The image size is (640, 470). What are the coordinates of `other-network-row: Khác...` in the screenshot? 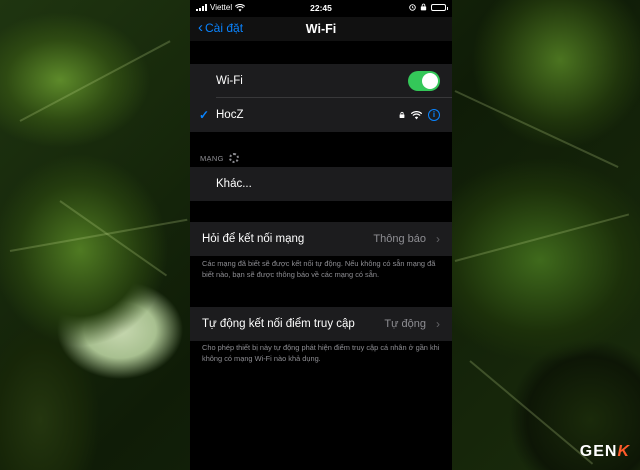 It's located at (321, 184).